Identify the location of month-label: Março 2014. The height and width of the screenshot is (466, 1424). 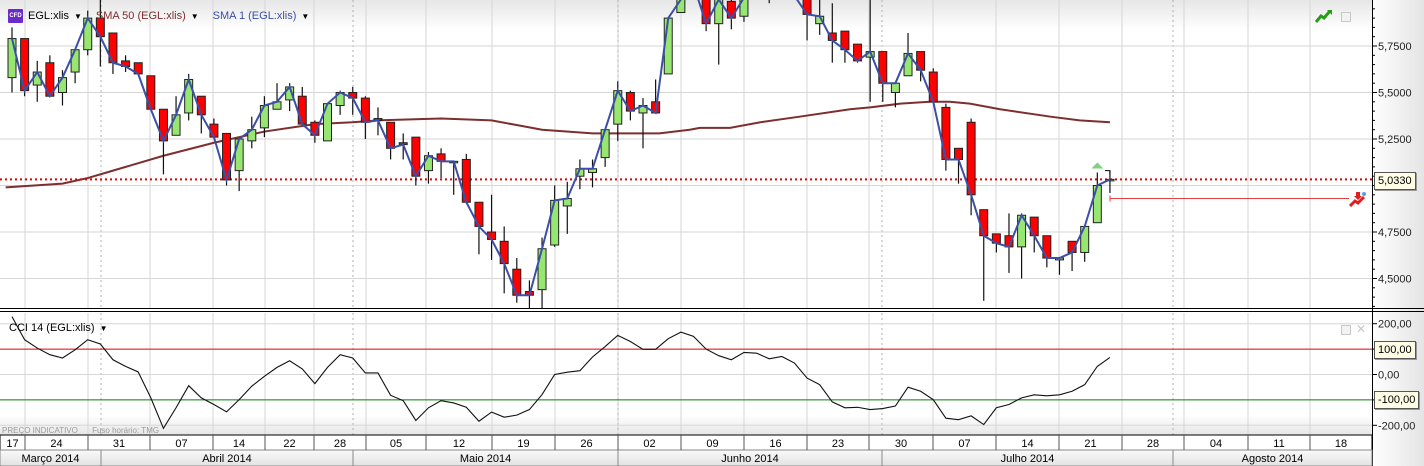
(50, 459).